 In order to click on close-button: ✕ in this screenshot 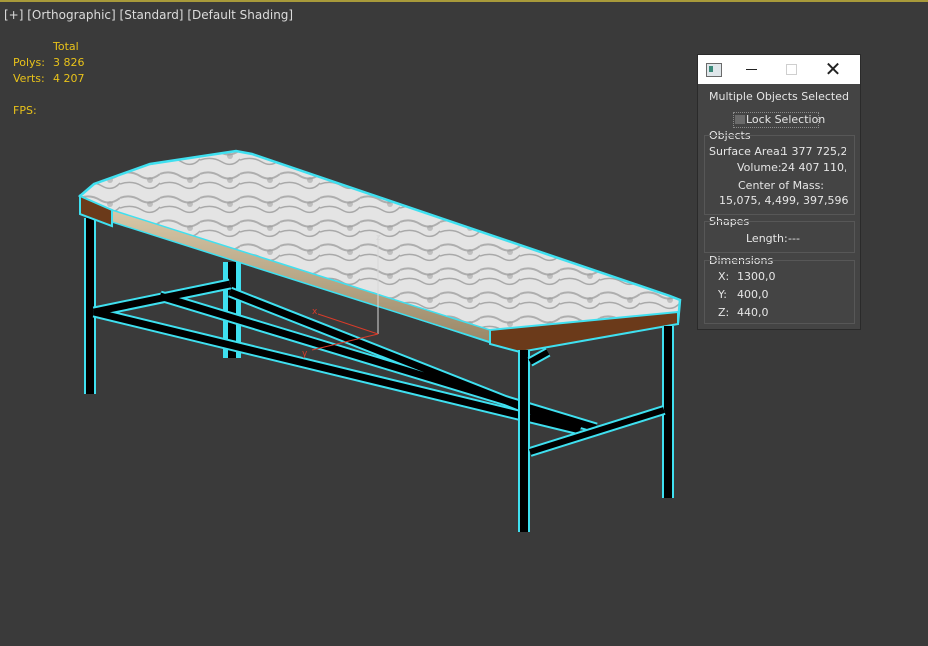, I will do `click(833, 69)`.